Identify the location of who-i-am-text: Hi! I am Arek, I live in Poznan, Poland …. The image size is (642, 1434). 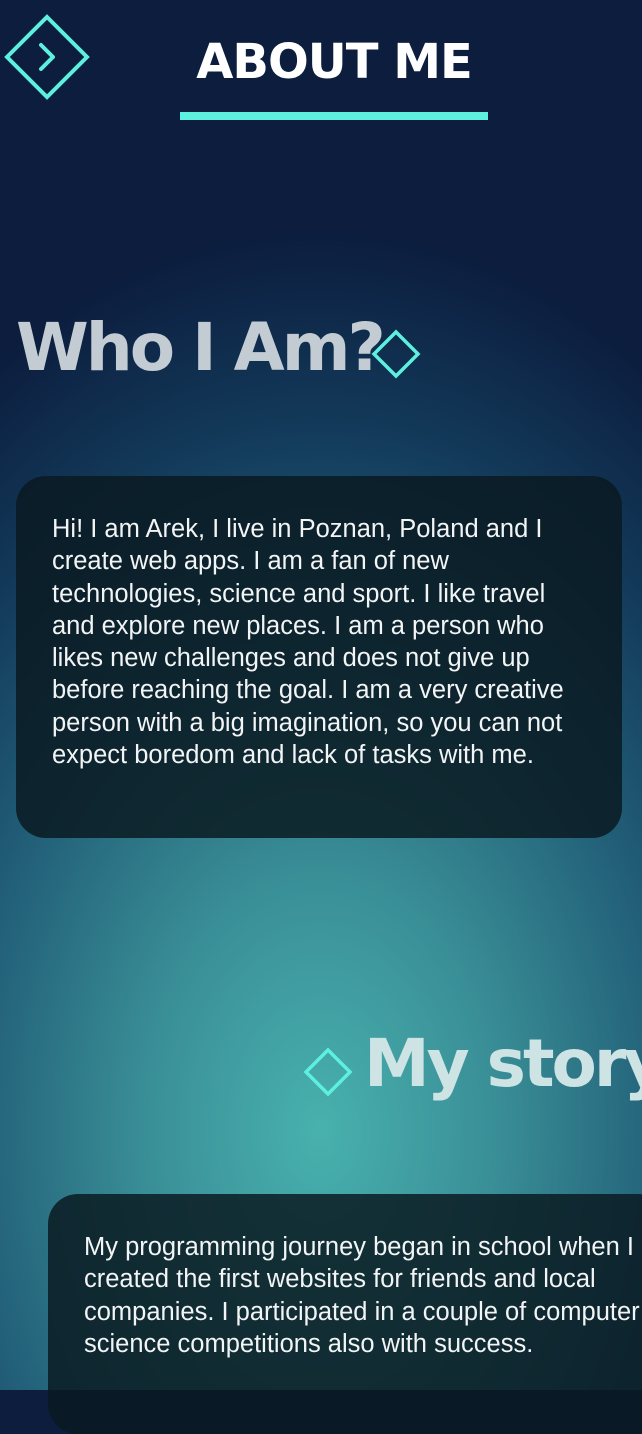
(308, 642).